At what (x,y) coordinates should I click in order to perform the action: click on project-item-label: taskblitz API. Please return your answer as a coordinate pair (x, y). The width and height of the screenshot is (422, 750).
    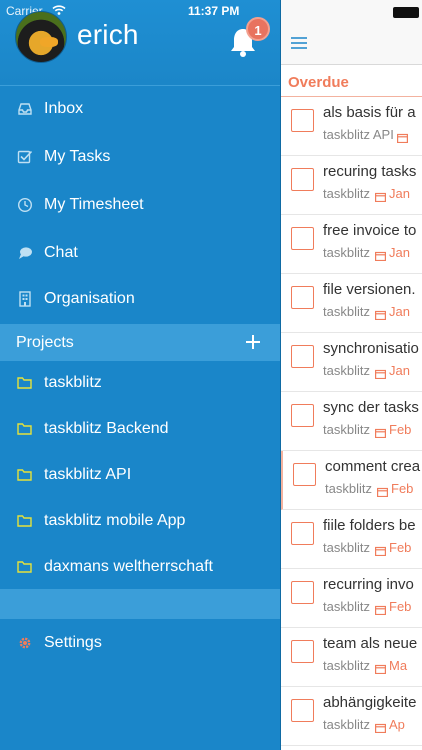
    Looking at the image, I should click on (88, 474).